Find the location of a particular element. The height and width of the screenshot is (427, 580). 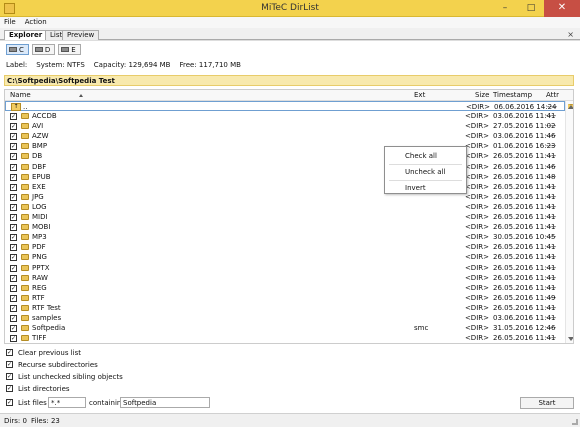

list-item: ✓ BMP <DIR> 01.06.2016 16:23 ---- is located at coordinates (285, 146).